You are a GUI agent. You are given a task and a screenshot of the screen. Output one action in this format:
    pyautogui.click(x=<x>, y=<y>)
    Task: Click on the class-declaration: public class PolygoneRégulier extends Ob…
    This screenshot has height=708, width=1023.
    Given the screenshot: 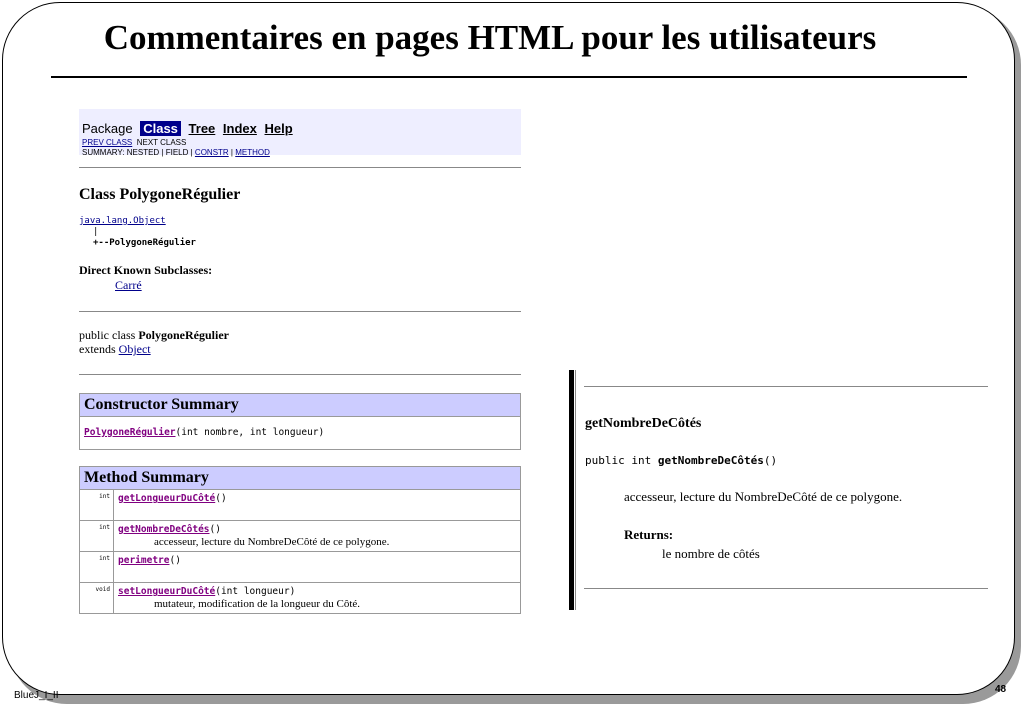 What is the action you would take?
    pyautogui.click(x=300, y=342)
    